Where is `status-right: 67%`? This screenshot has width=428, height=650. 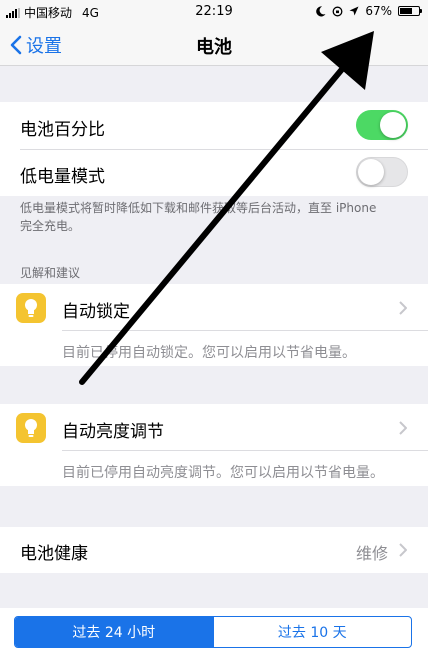 status-right: 67% is located at coordinates (369, 11).